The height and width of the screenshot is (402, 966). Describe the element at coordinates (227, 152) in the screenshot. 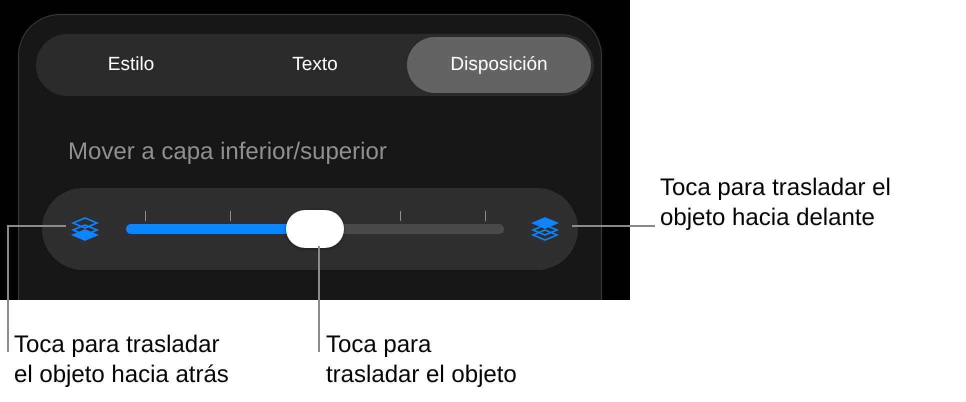

I see `section-title: Mover a capa inferior/superior` at that location.